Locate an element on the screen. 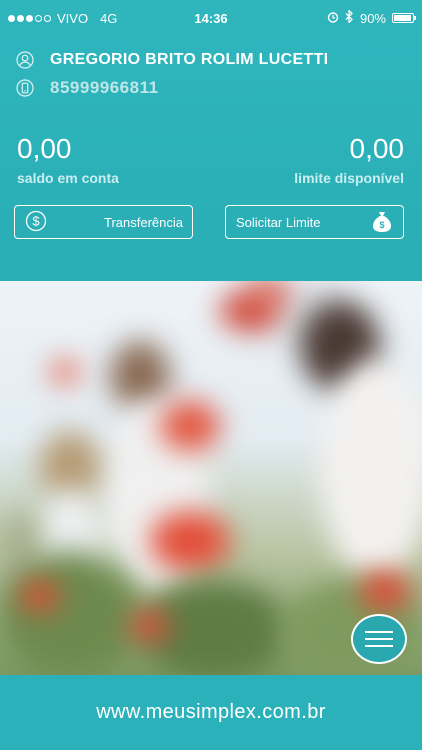  user-name-row: GREGORIO BRITO ROLIM LUCETTI is located at coordinates (172, 60).